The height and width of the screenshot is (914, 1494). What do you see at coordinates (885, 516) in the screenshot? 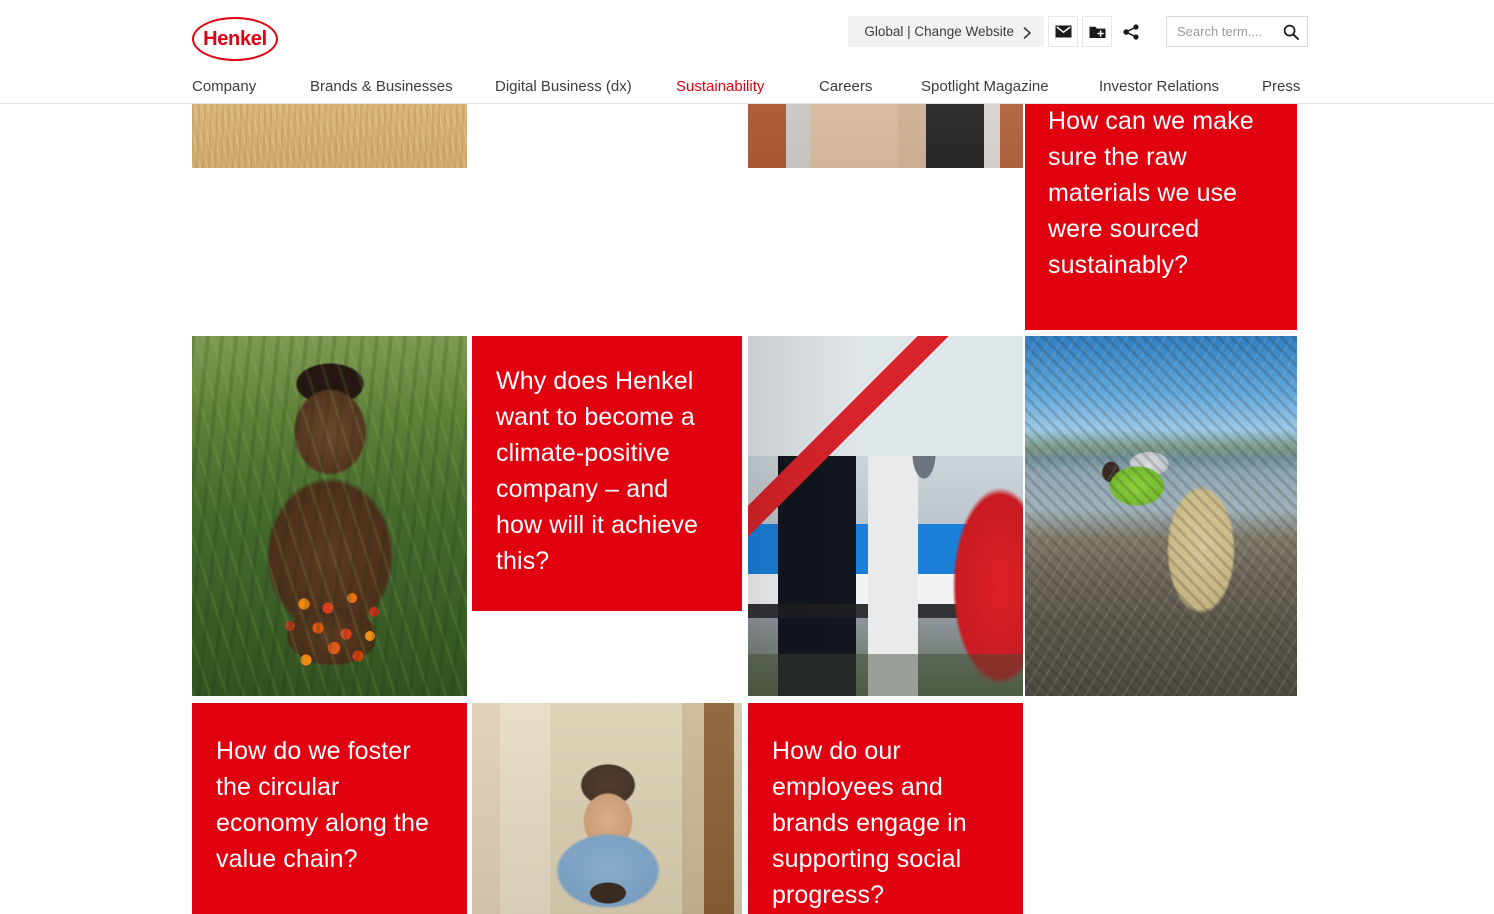
I see `tile-image-factory-worker` at bounding box center [885, 516].